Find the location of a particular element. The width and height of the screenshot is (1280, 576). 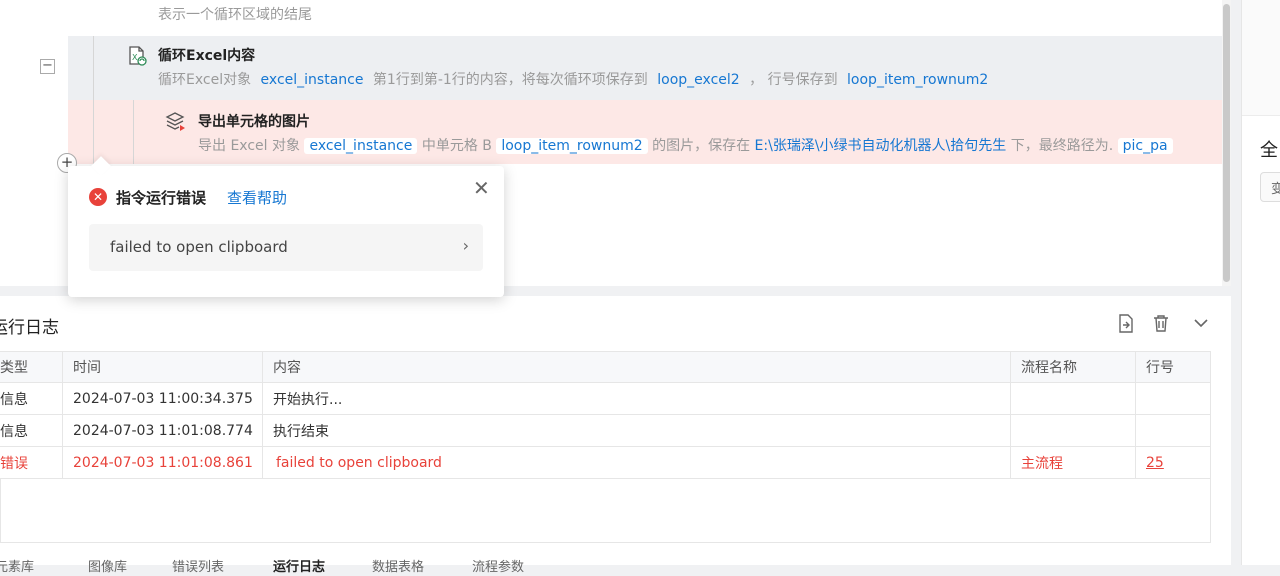

view-help-link: 查看帮助 is located at coordinates (257, 197).